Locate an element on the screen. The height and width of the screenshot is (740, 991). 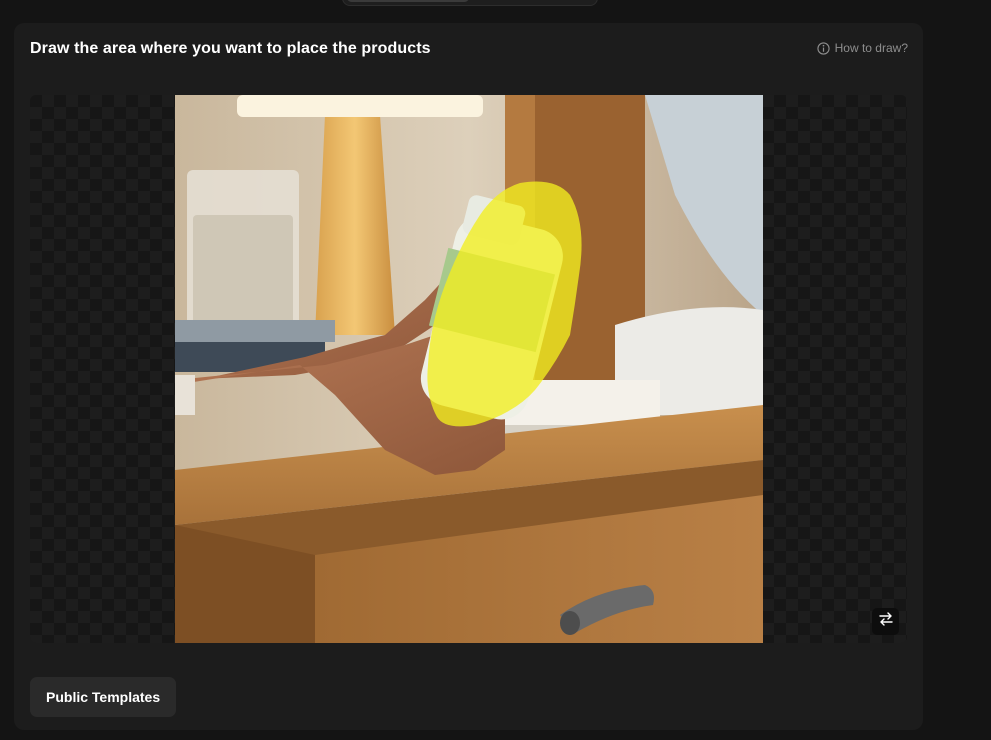
swap-arrows-icon is located at coordinates (886, 621).